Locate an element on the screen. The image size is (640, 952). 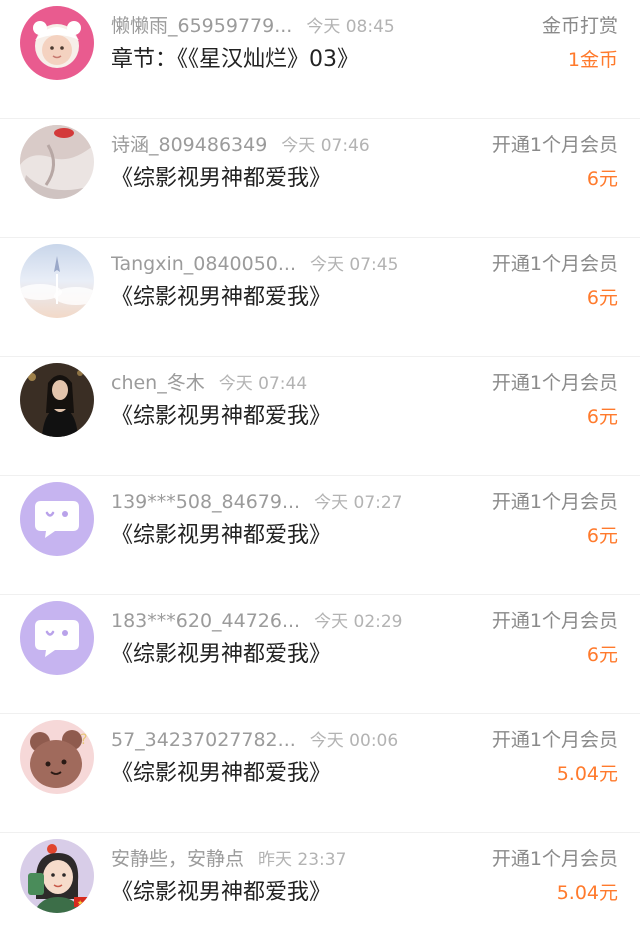
timestamp: 今天 08:45 is located at coordinates (350, 27).